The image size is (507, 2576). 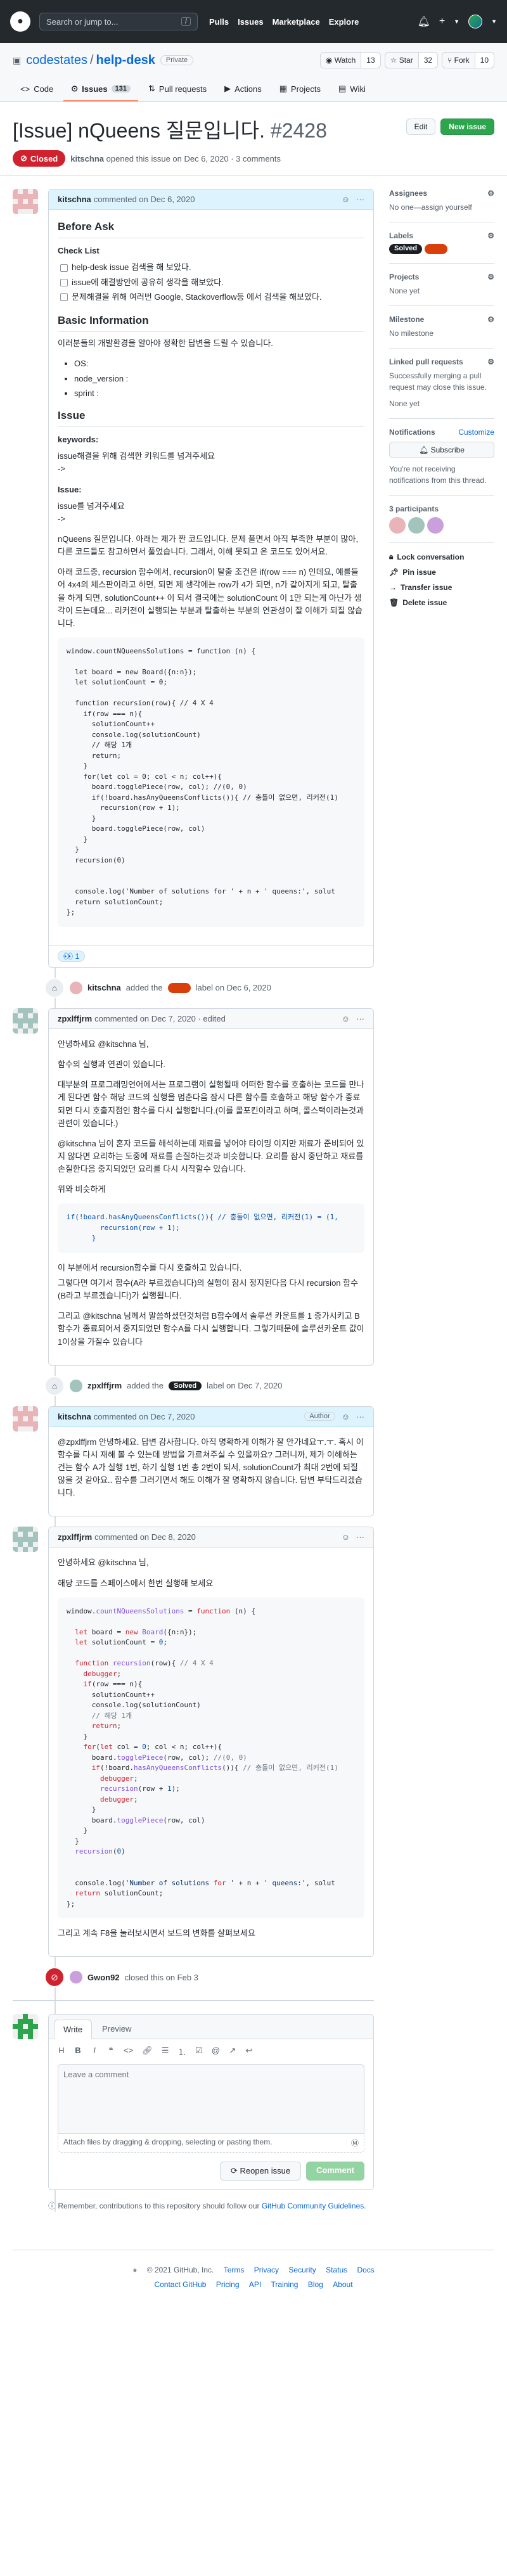 I want to click on heading-icon: H, so click(x=62, y=2052).